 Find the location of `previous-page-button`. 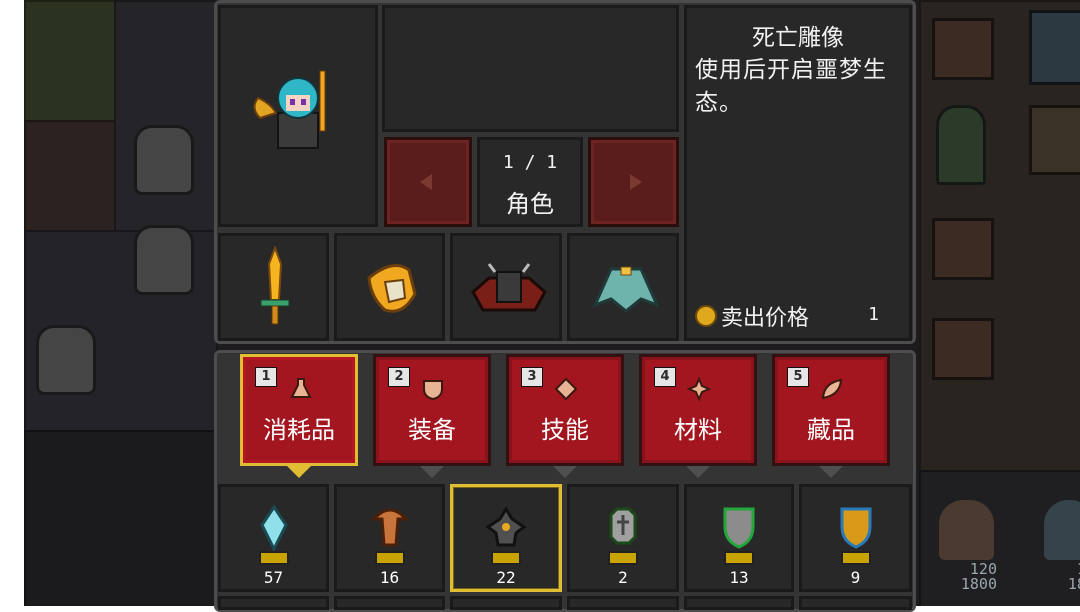

previous-page-button is located at coordinates (428, 182).